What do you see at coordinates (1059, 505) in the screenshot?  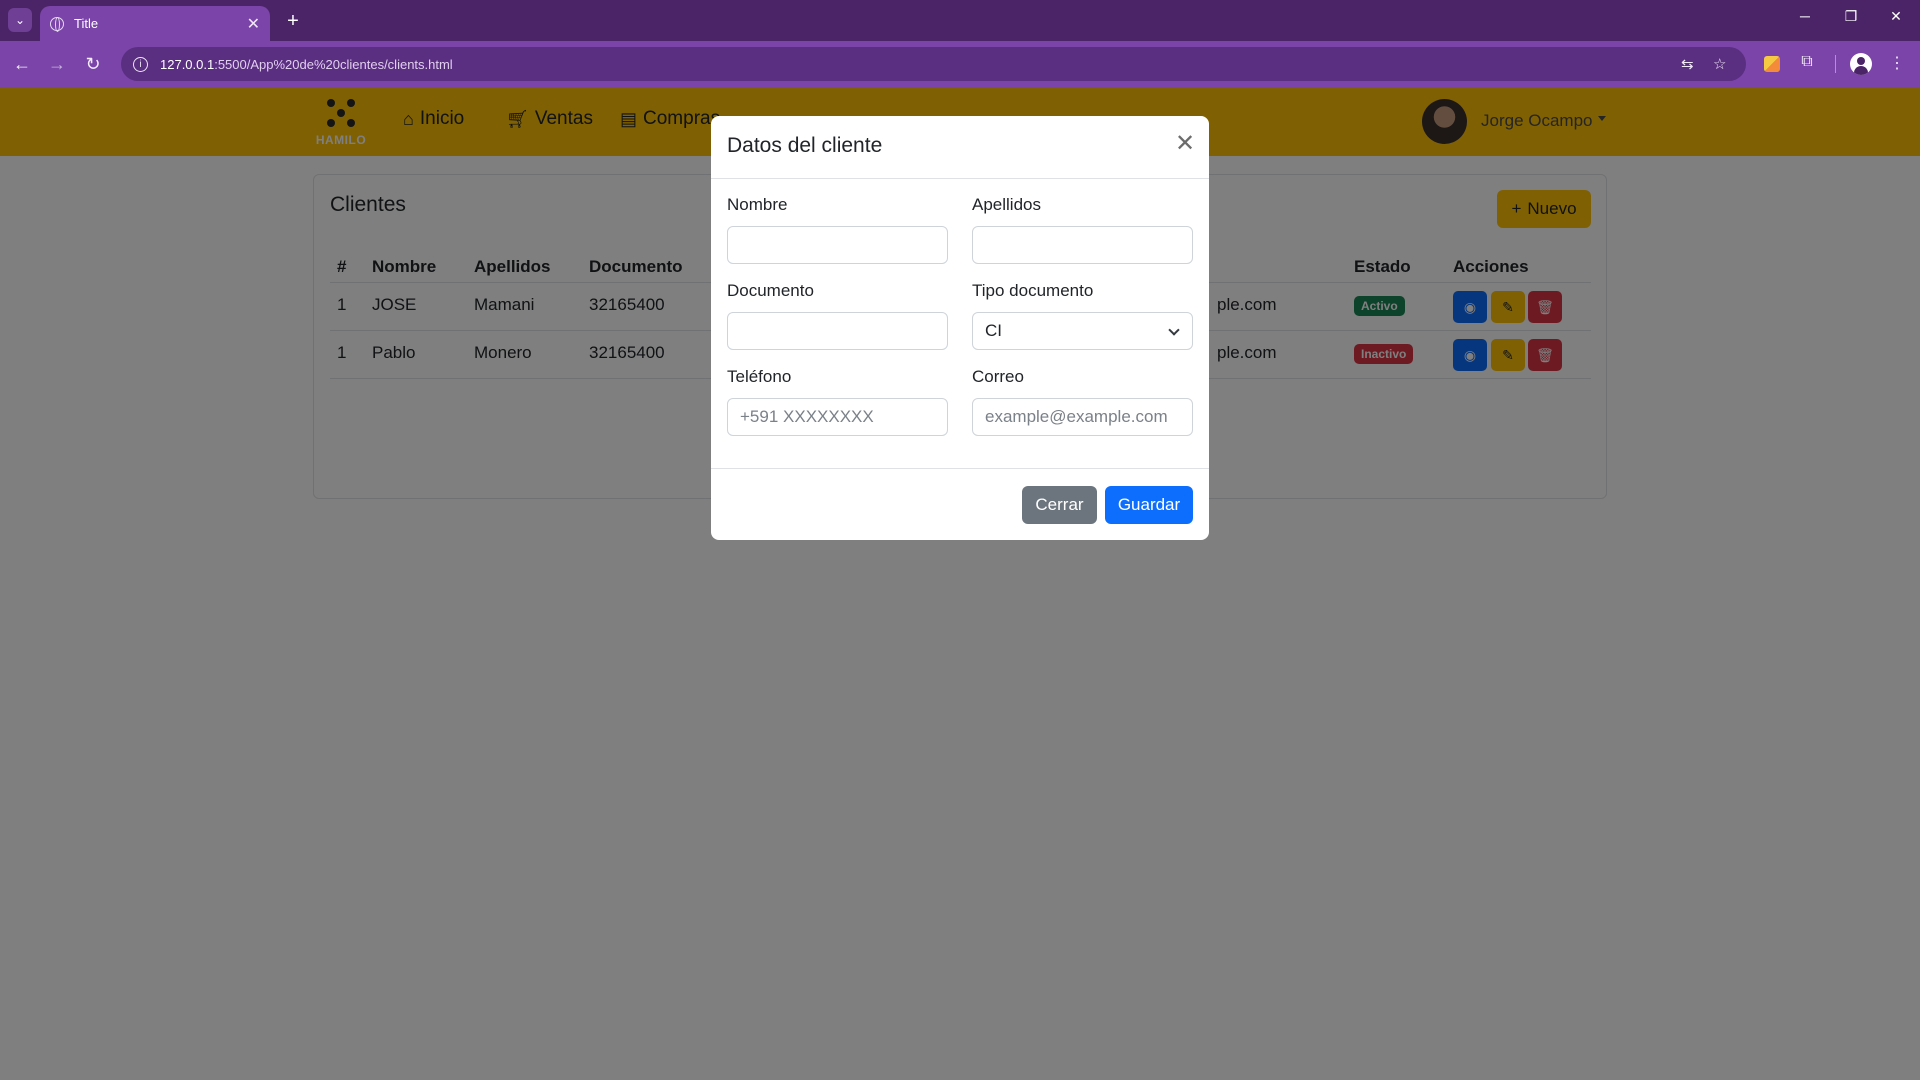 I see `cerrar-button: Cerrar` at bounding box center [1059, 505].